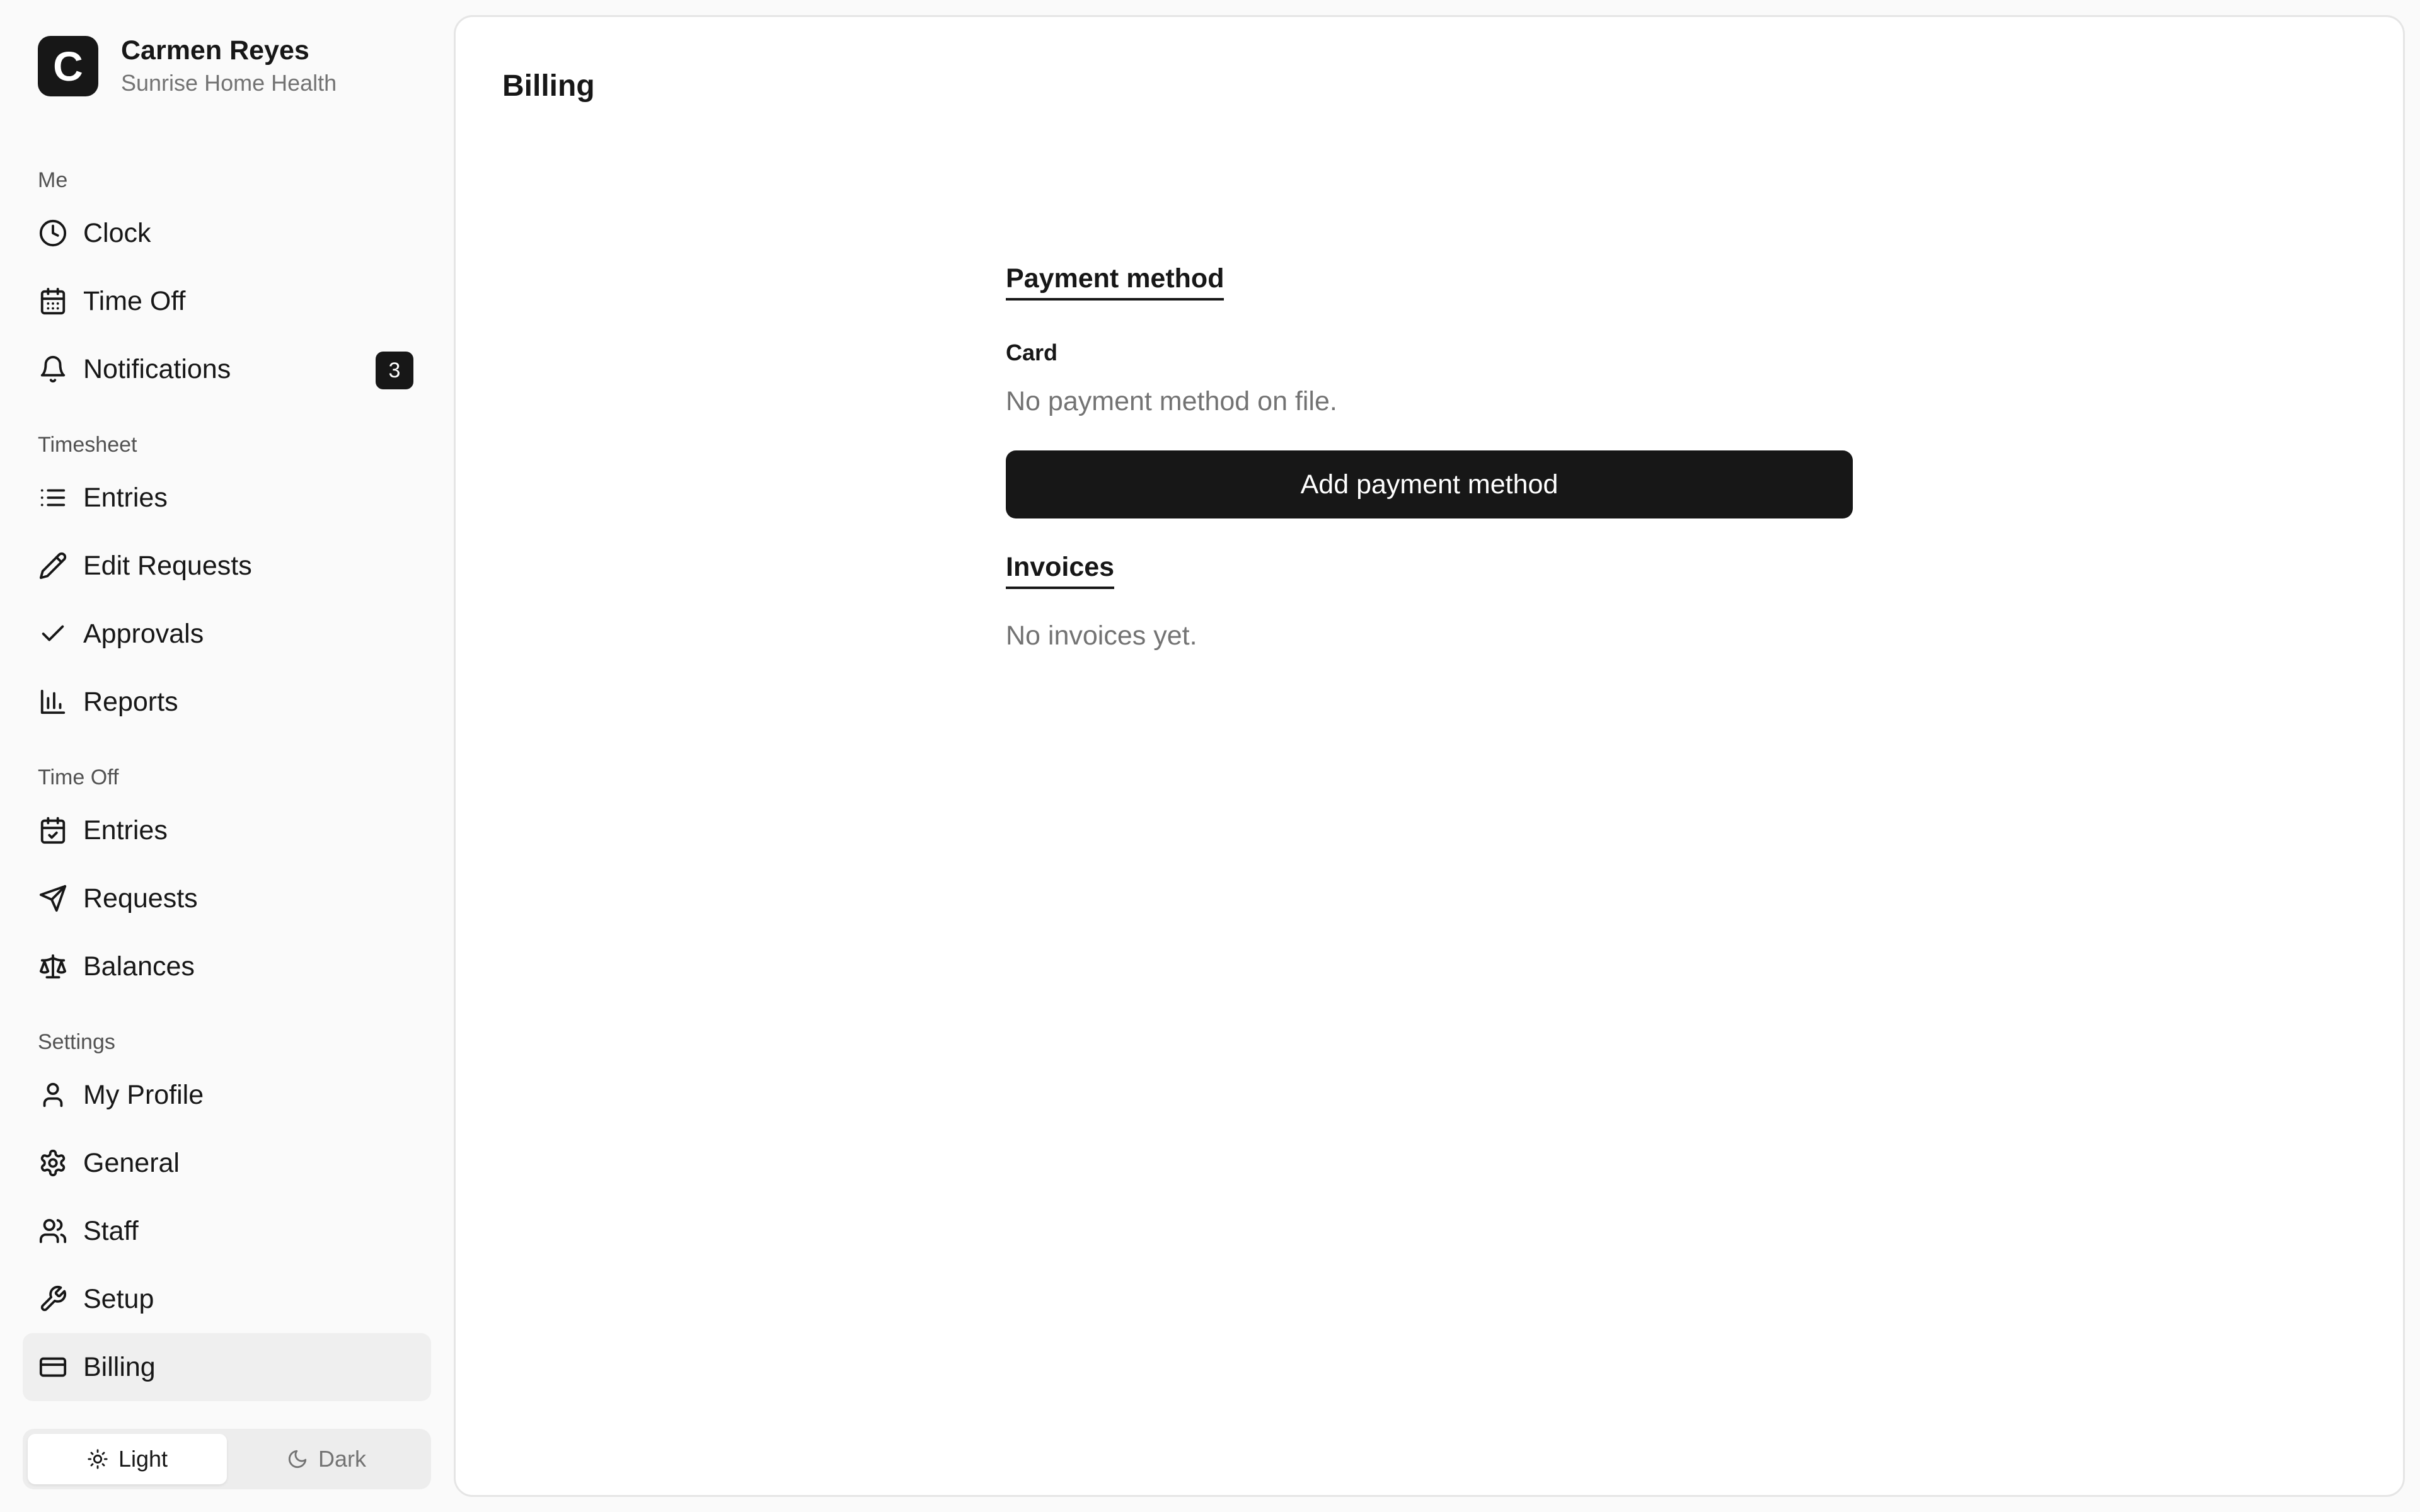 The width and height of the screenshot is (2420, 1512). What do you see at coordinates (167, 565) in the screenshot?
I see `sidebar-item-label: Edit Requests` at bounding box center [167, 565].